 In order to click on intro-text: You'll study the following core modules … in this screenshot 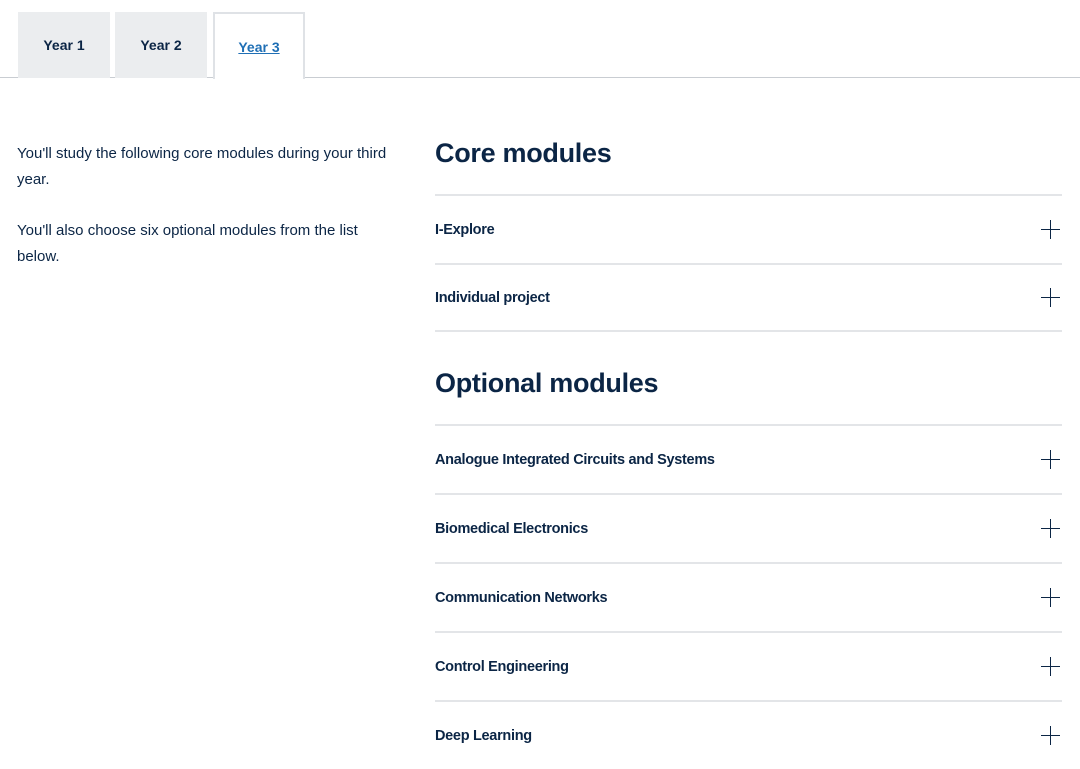, I will do `click(202, 218)`.